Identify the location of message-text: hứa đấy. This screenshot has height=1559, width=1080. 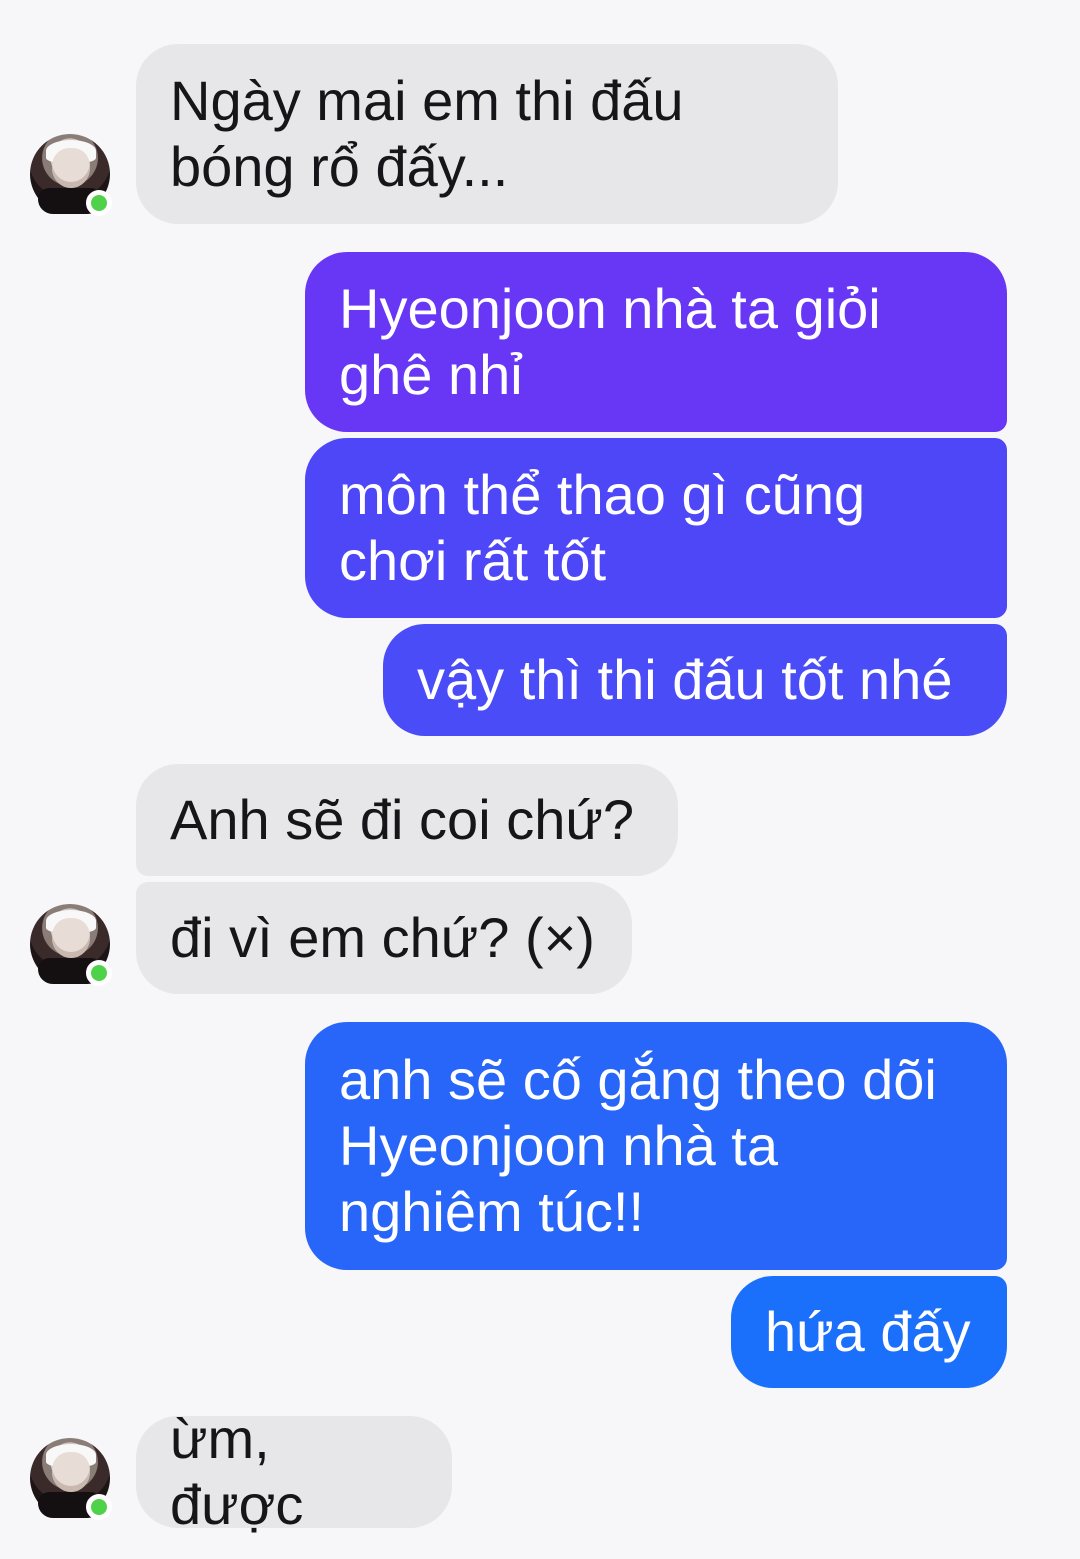
(868, 1331).